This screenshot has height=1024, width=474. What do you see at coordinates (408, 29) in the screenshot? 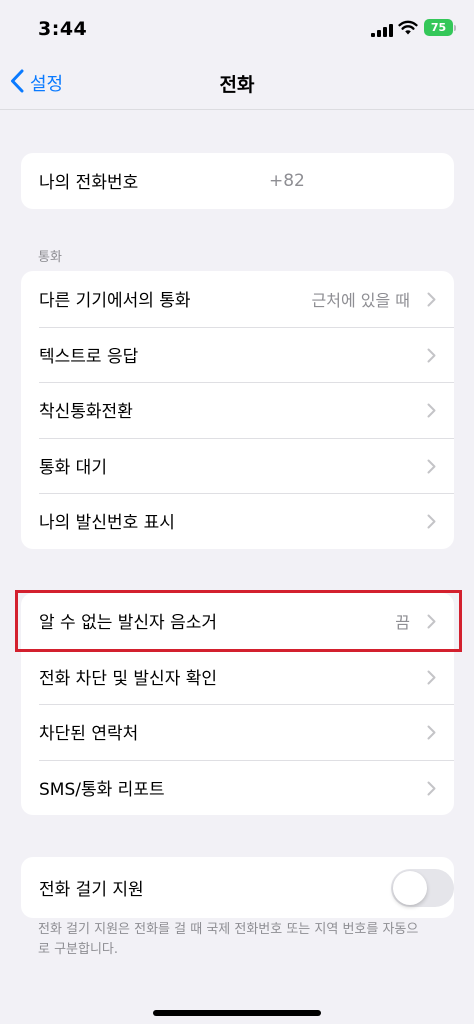
I see `wifi-icon` at bounding box center [408, 29].